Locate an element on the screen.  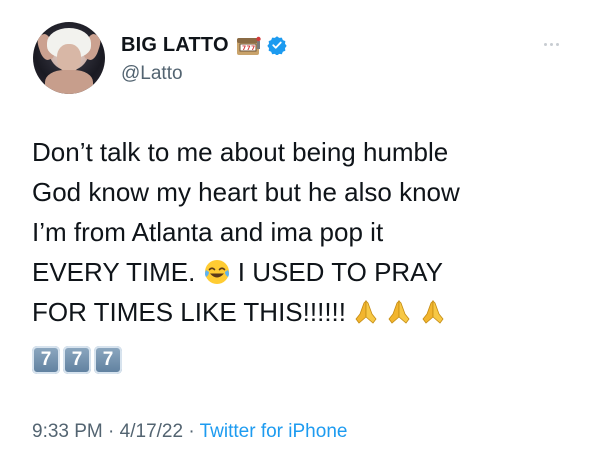
slot-machine-icon: 7 7 7 is located at coordinates (248, 45).